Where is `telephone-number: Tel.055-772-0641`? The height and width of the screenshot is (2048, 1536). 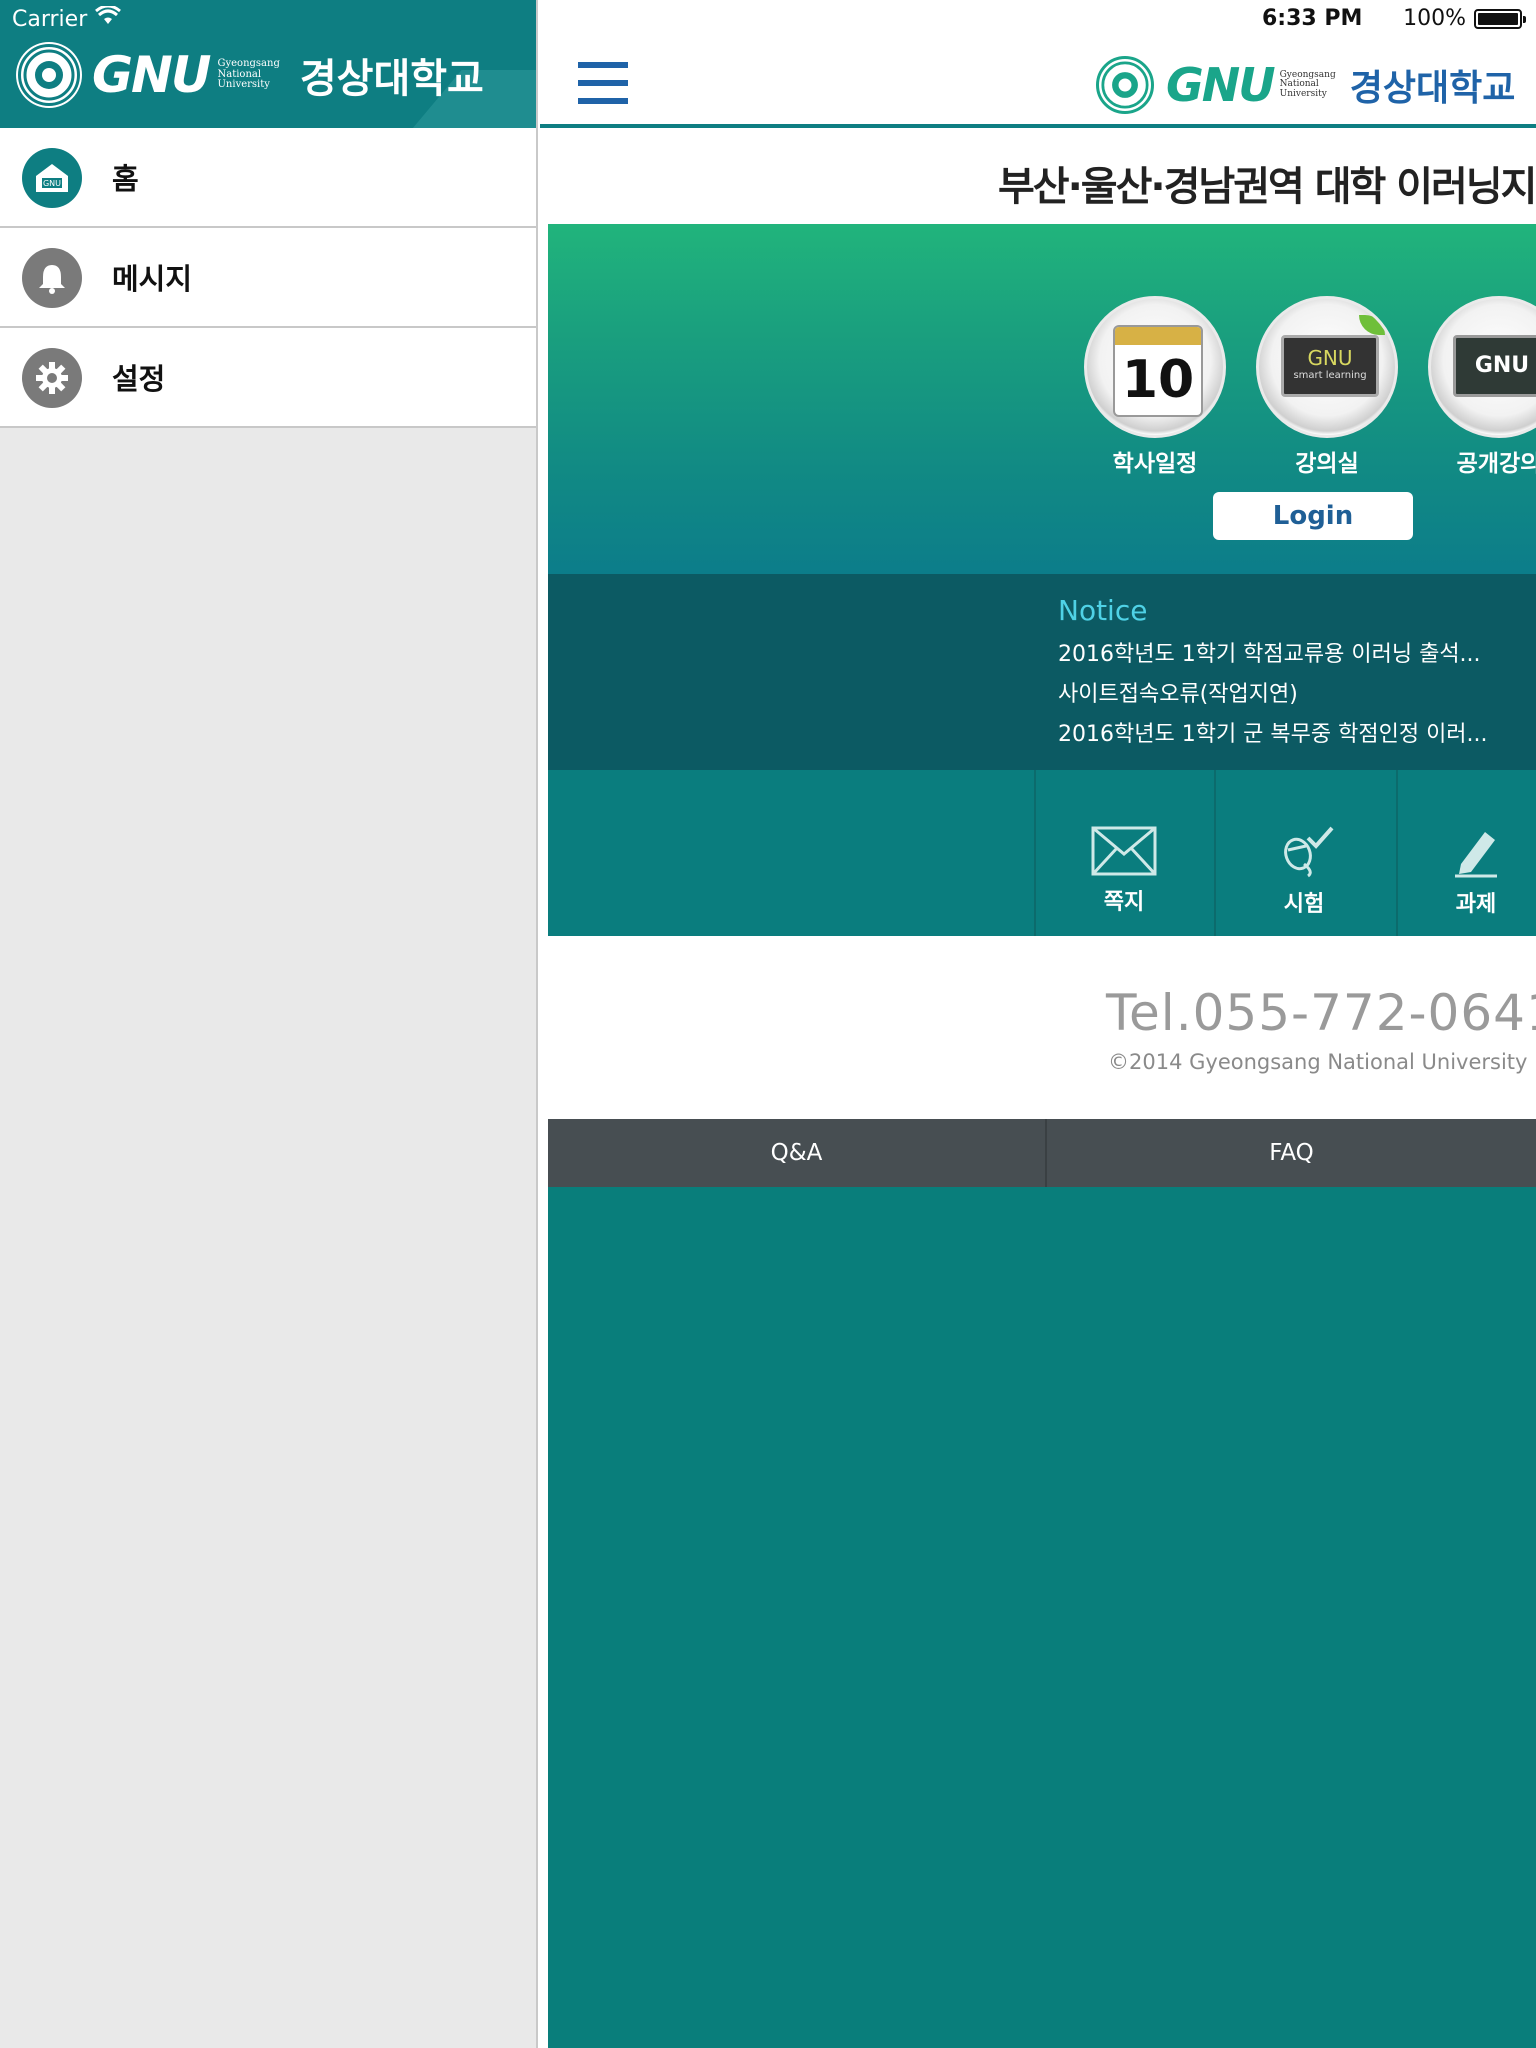
telephone-number: Tel.055-772-0641 is located at coordinates (1321, 1013).